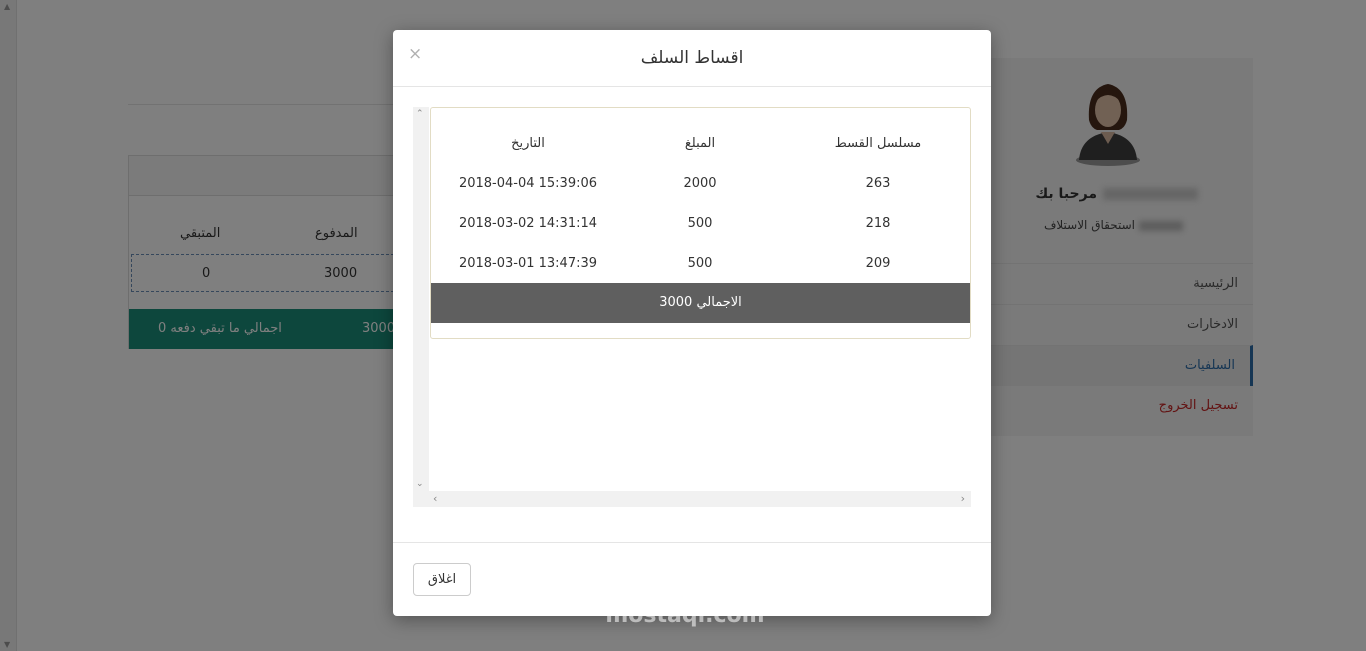 The width and height of the screenshot is (1366, 651). I want to click on row-serial: 263, so click(878, 183).